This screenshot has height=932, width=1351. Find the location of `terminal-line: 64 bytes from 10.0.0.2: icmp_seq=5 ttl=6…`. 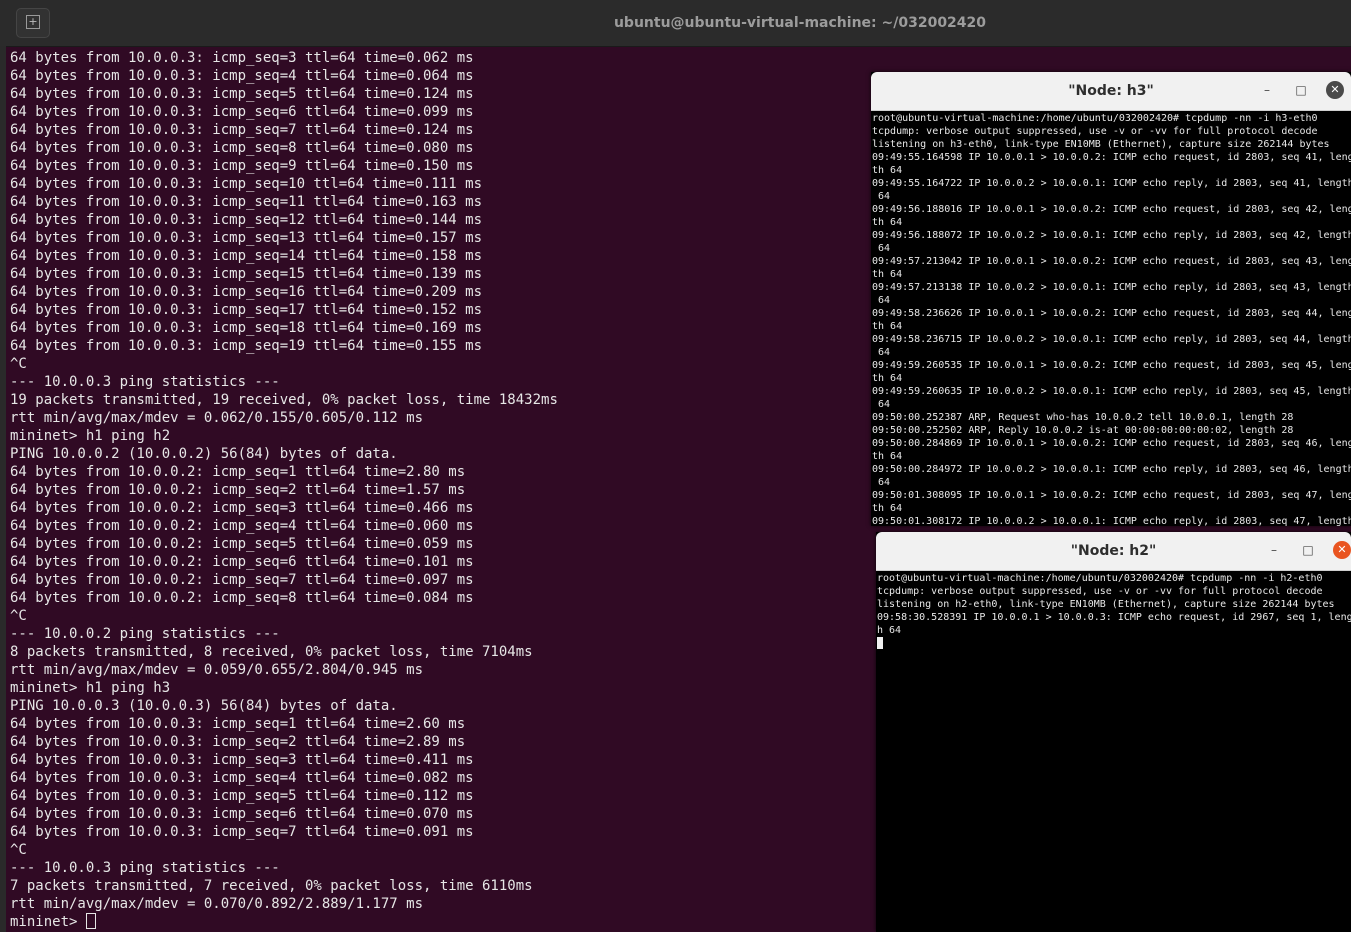

terminal-line: 64 bytes from 10.0.0.2: icmp_seq=5 ttl=6… is located at coordinates (242, 544).